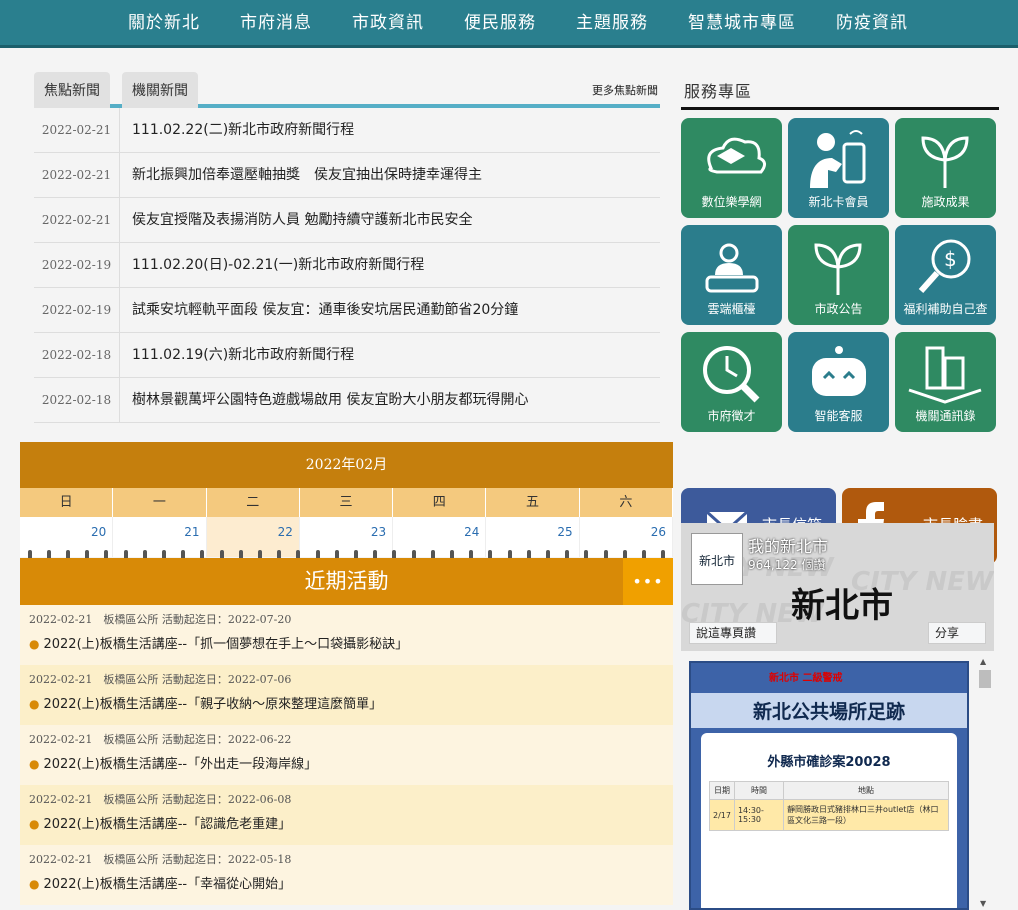 Image resolution: width=1018 pixels, height=910 pixels. I want to click on tile-announcements: 市政公告, so click(838, 275).